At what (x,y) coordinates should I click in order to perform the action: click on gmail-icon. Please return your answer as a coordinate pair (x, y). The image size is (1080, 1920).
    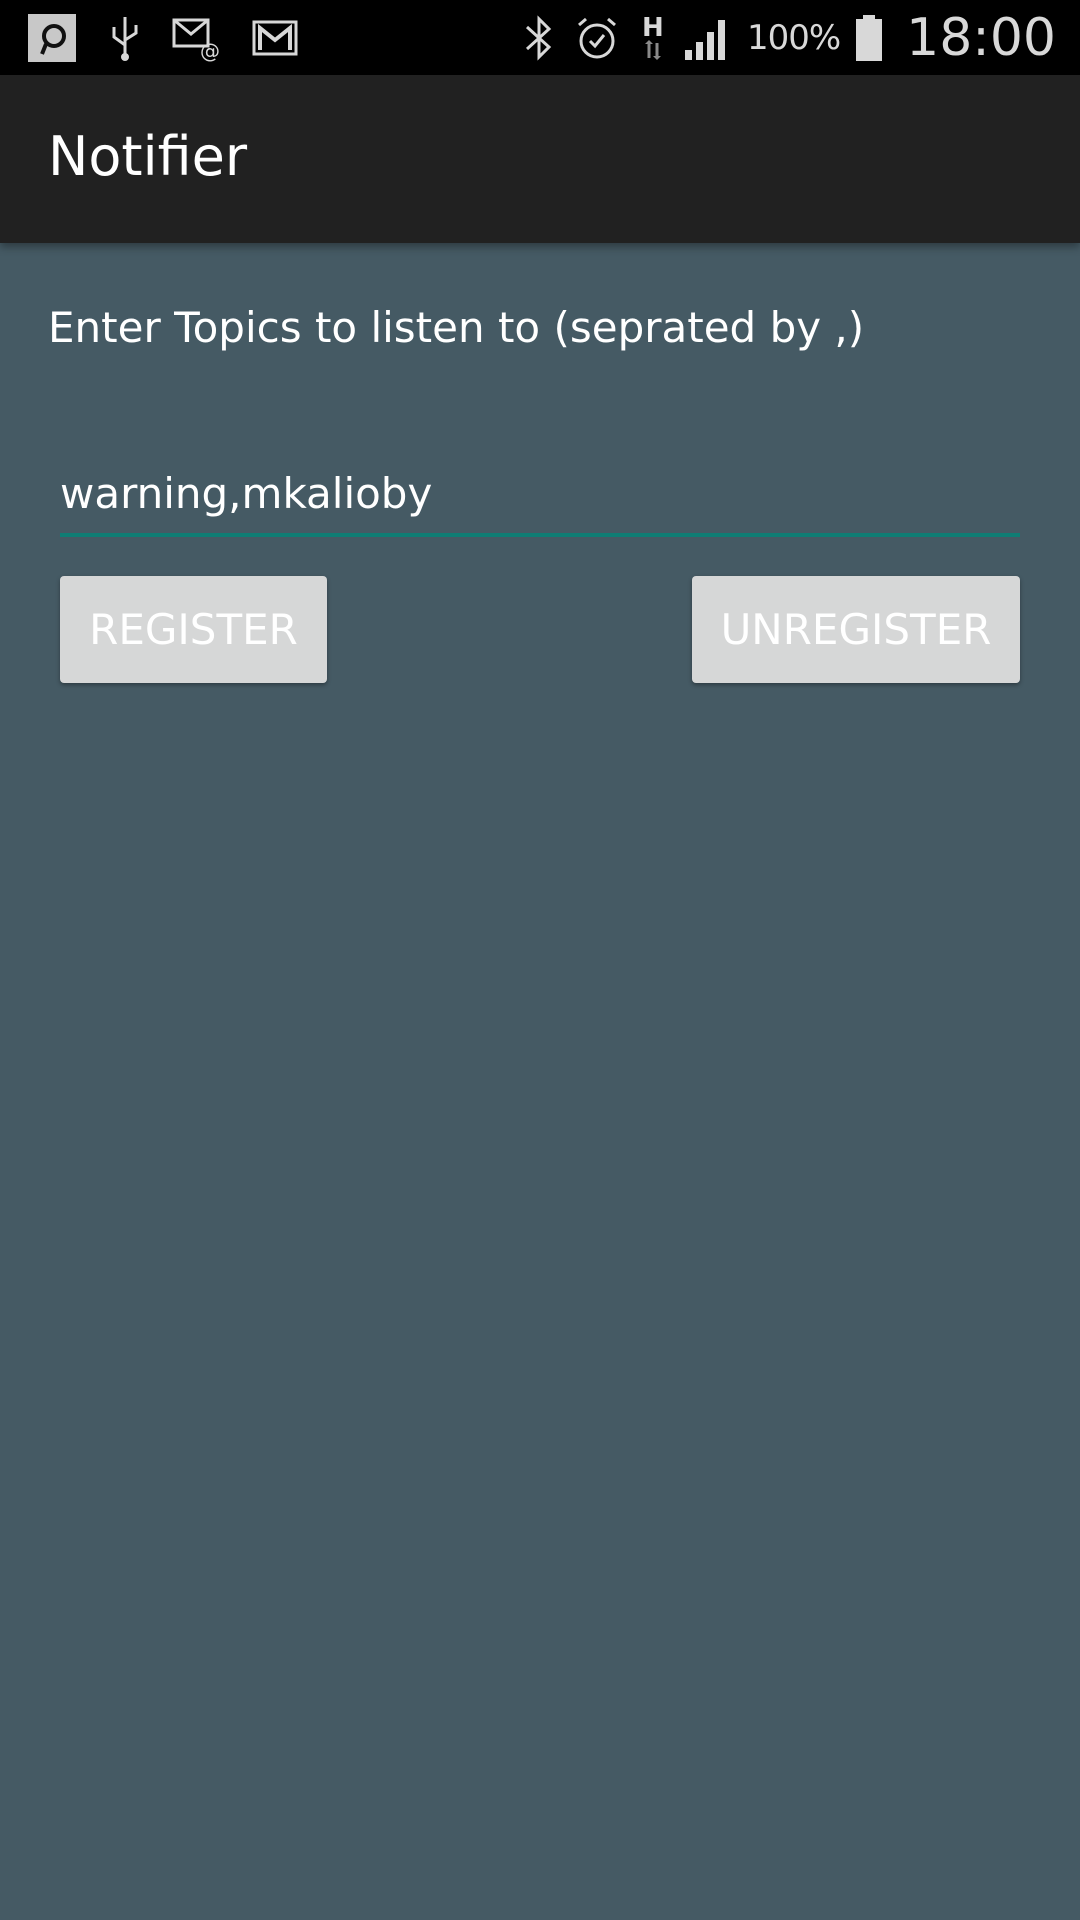
    Looking at the image, I should click on (275, 38).